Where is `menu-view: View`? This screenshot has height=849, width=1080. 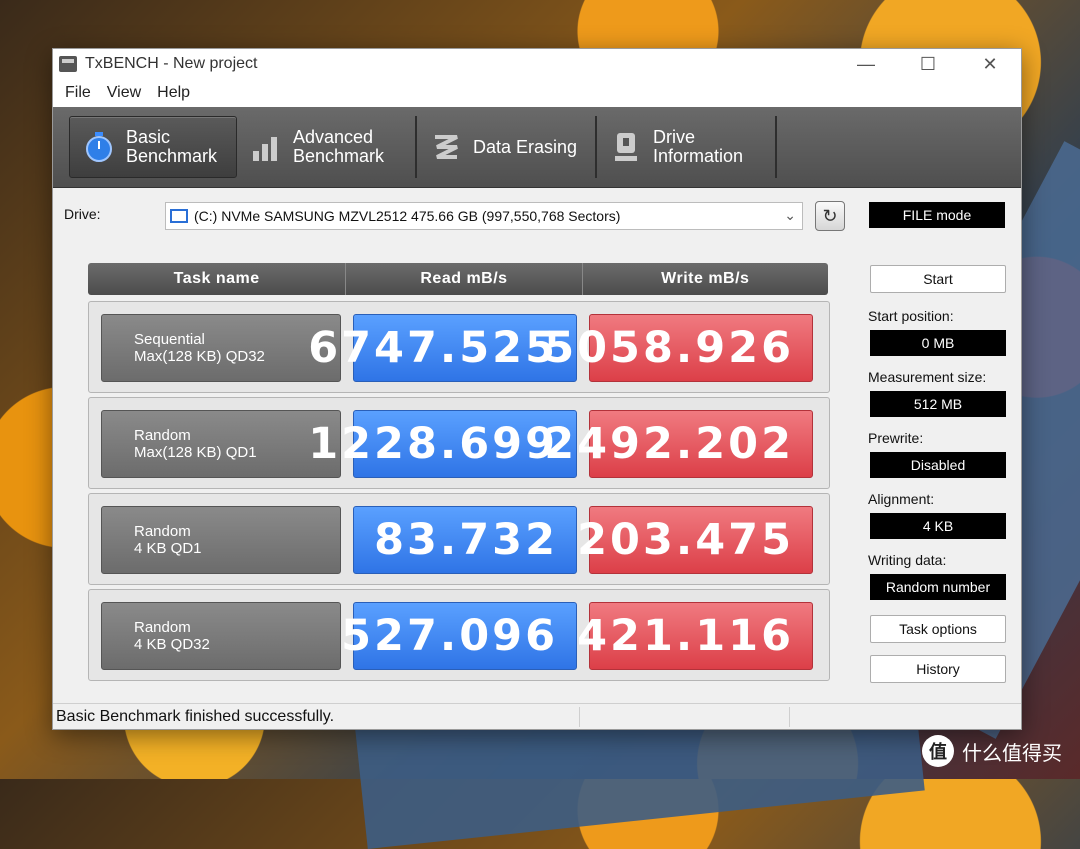
menu-view: View is located at coordinates (124, 93).